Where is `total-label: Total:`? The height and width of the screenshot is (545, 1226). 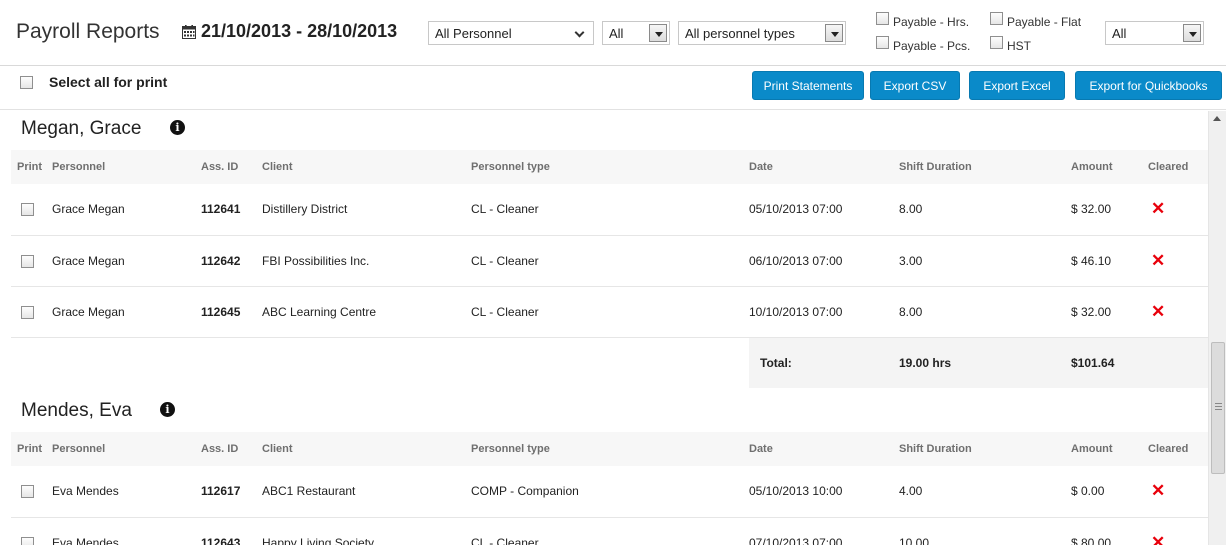
total-label: Total: is located at coordinates (824, 362).